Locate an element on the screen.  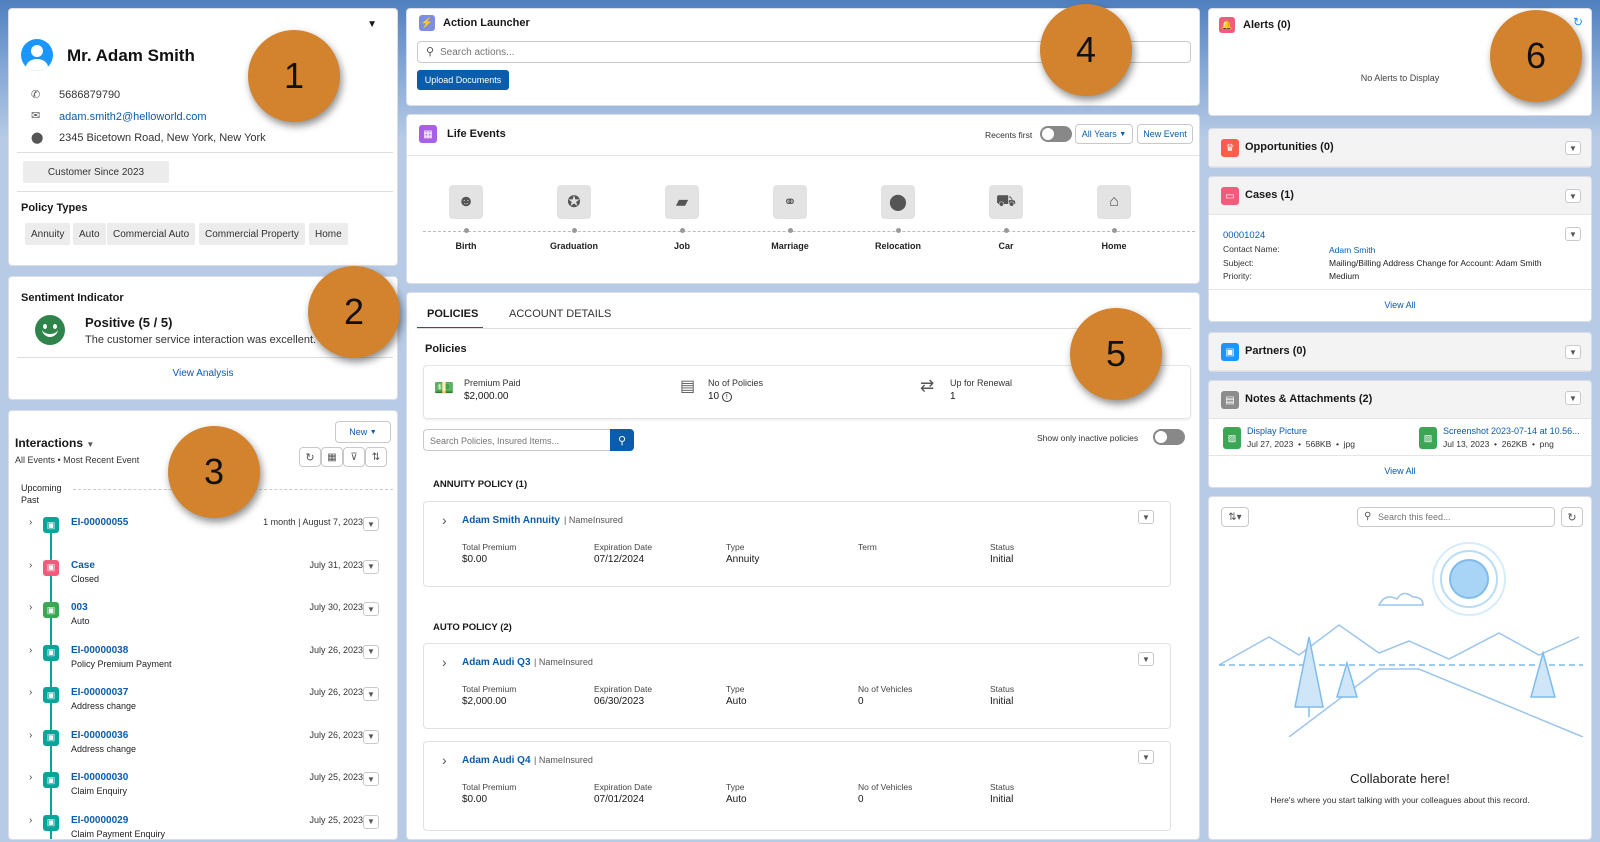
birth-icon: ☻ is located at coordinates (466, 202).